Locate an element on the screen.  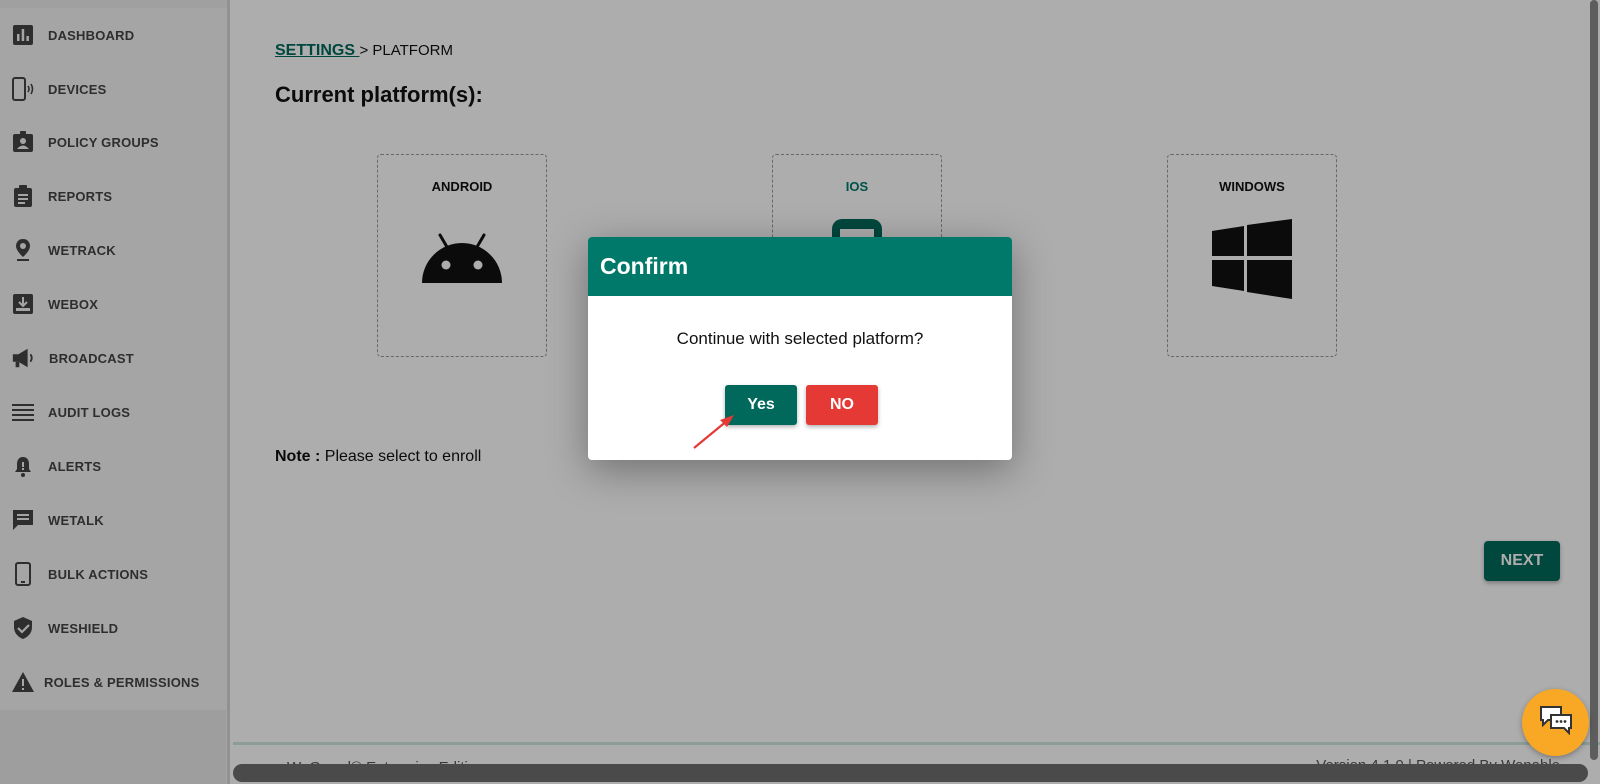
chat-widget-button is located at coordinates (1555, 722).